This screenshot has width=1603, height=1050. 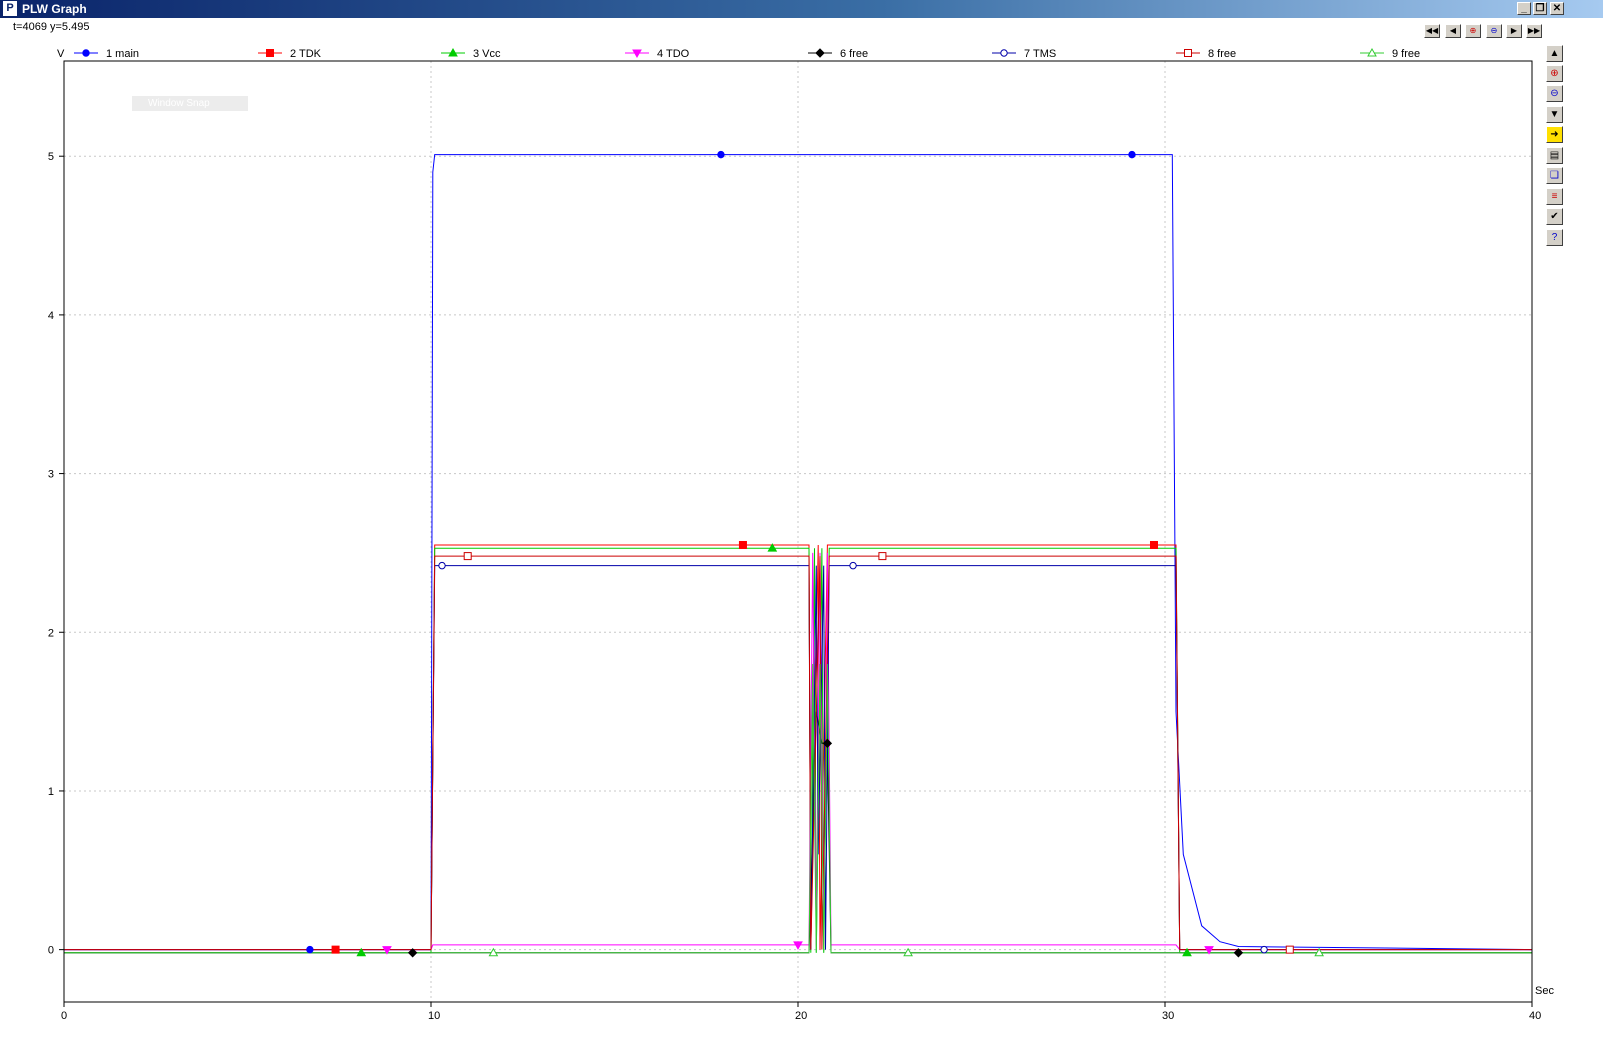 What do you see at coordinates (487, 54) in the screenshot?
I see `legend-label: 3 Vcc` at bounding box center [487, 54].